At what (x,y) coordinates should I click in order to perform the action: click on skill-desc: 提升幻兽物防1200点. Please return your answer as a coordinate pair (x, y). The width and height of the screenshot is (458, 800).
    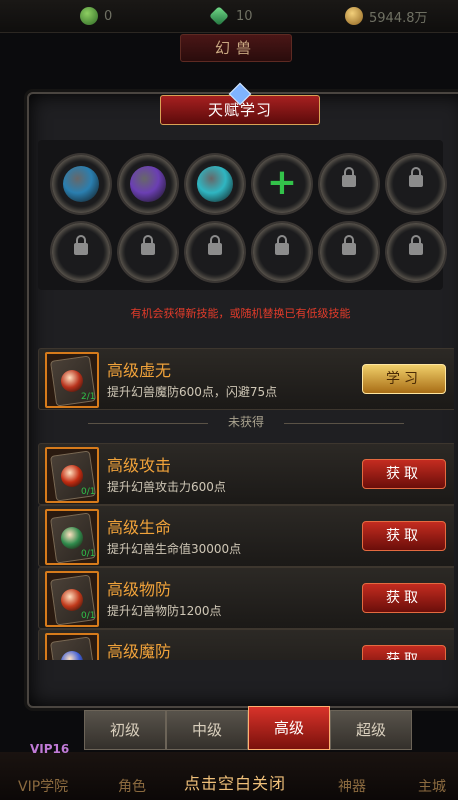
    Looking at the image, I should click on (164, 611).